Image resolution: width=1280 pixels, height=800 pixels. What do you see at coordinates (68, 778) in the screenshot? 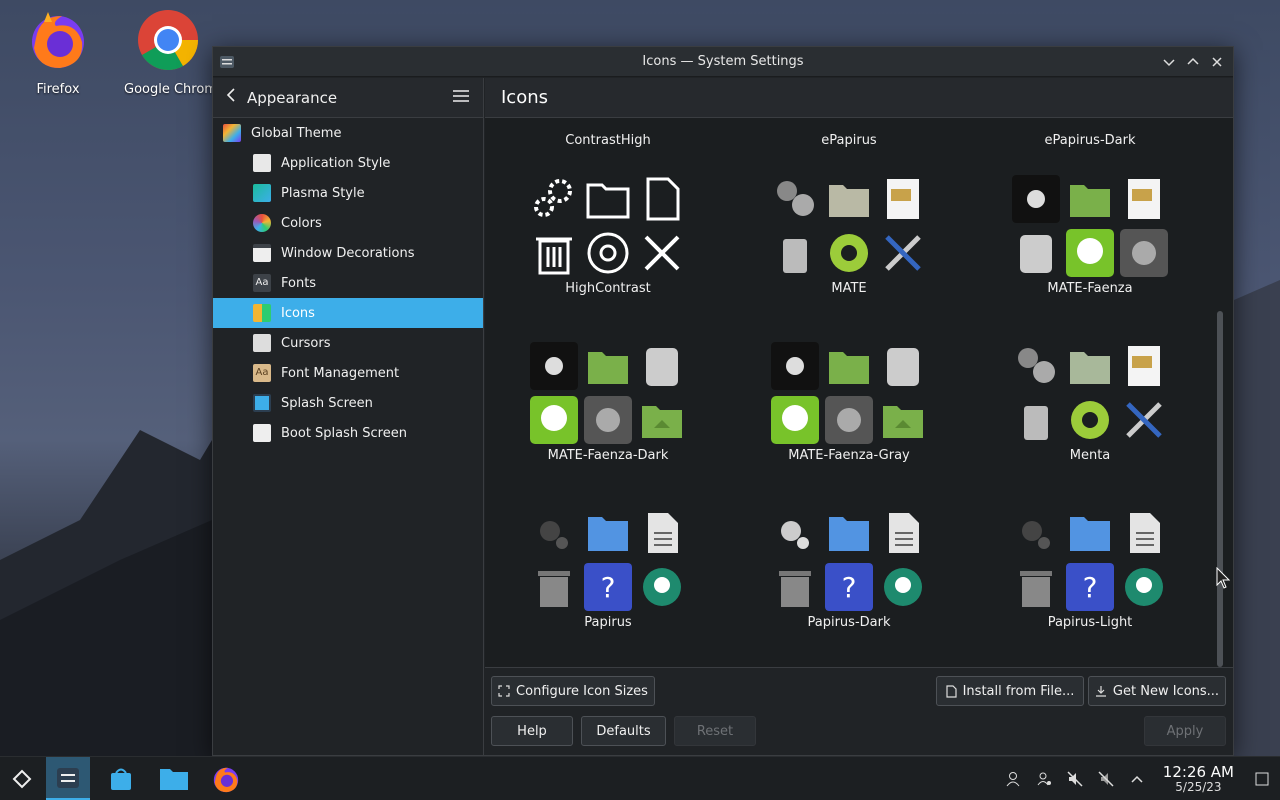
I see `taskbar-system-settings` at bounding box center [68, 778].